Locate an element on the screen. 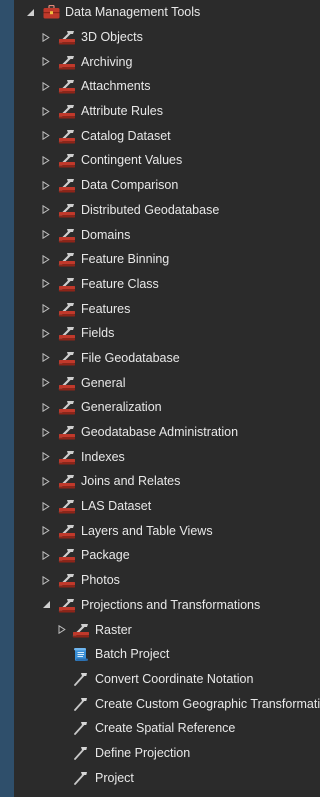 The height and width of the screenshot is (797, 320). toolset-label: Feature Class is located at coordinates (120, 283).